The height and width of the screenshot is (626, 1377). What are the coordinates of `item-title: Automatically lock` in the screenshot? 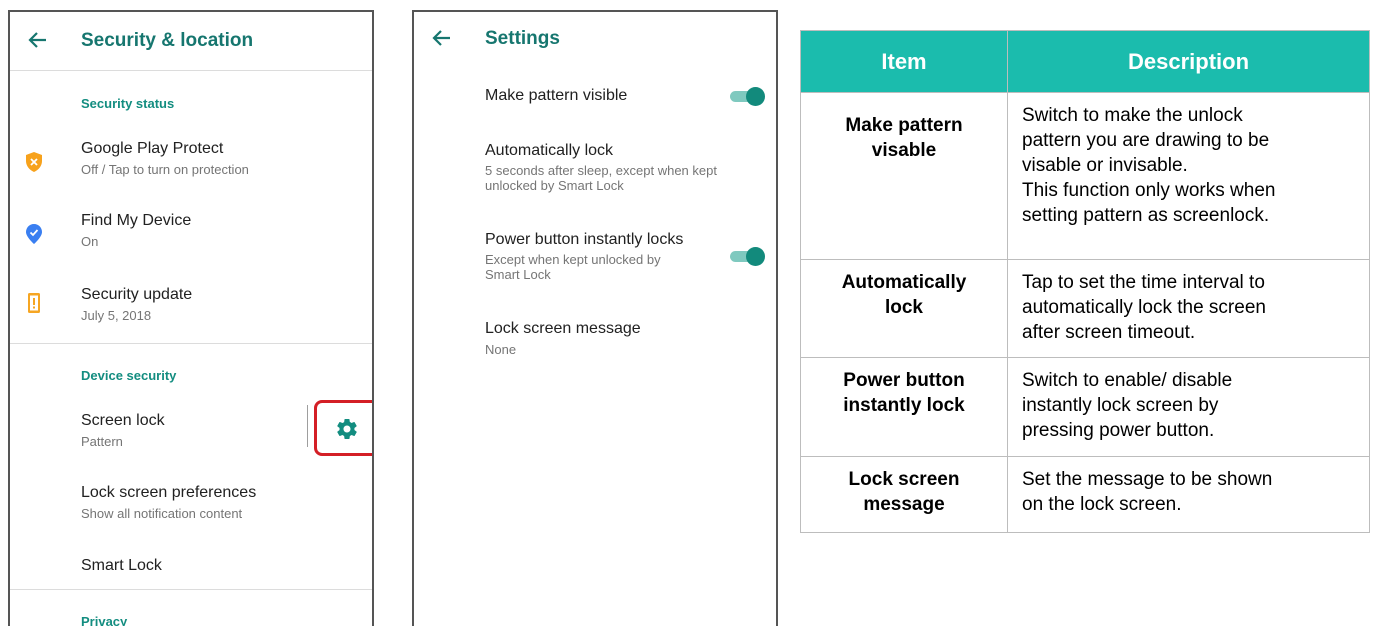 It's located at (549, 150).